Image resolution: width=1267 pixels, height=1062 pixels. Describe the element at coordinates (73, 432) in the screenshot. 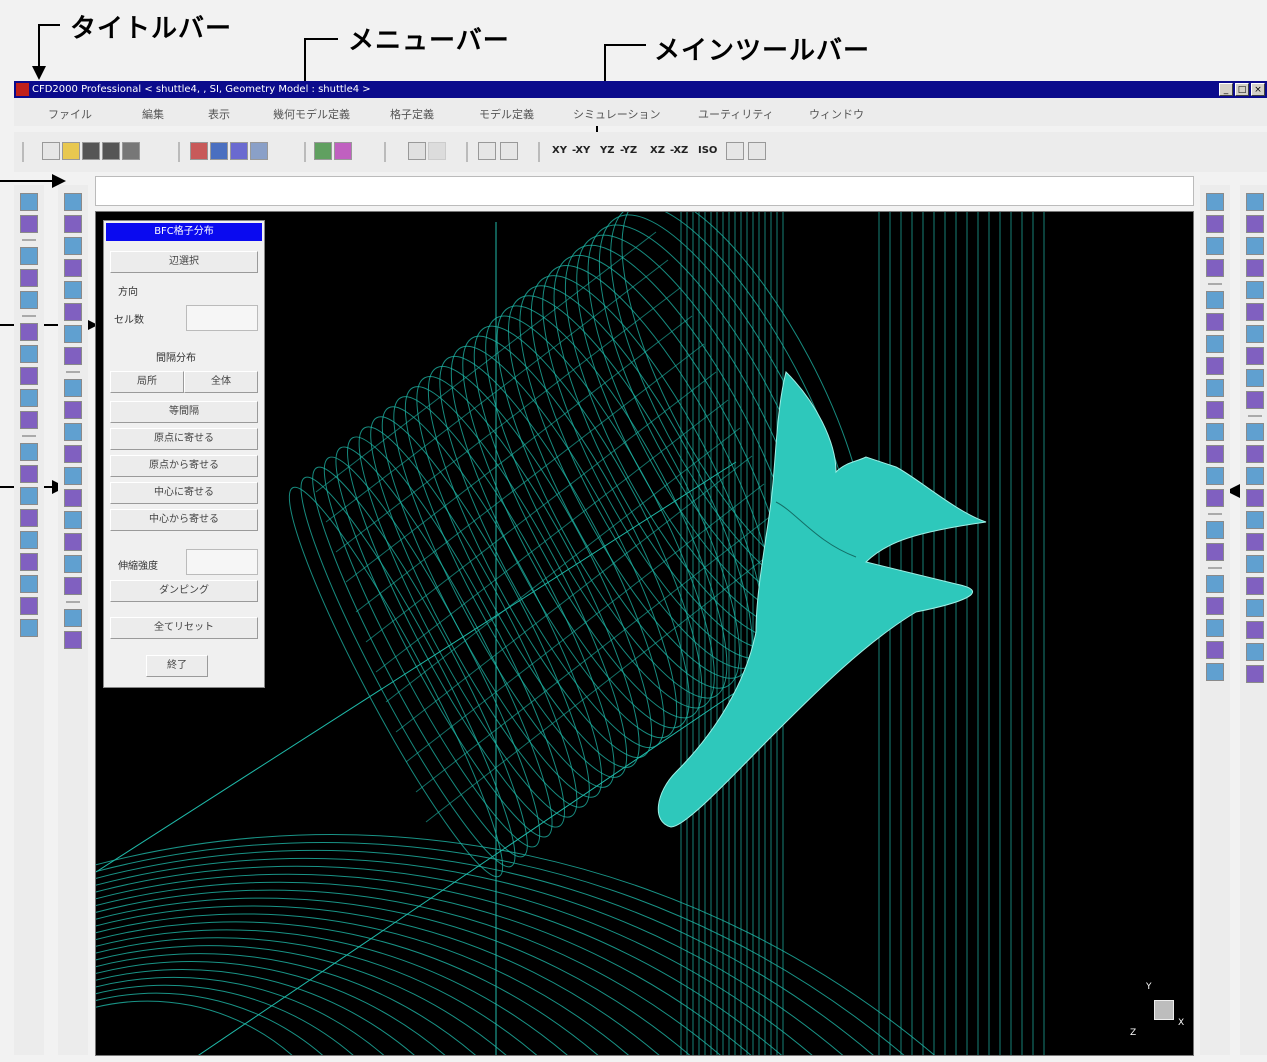

I see `spline-icon` at that location.